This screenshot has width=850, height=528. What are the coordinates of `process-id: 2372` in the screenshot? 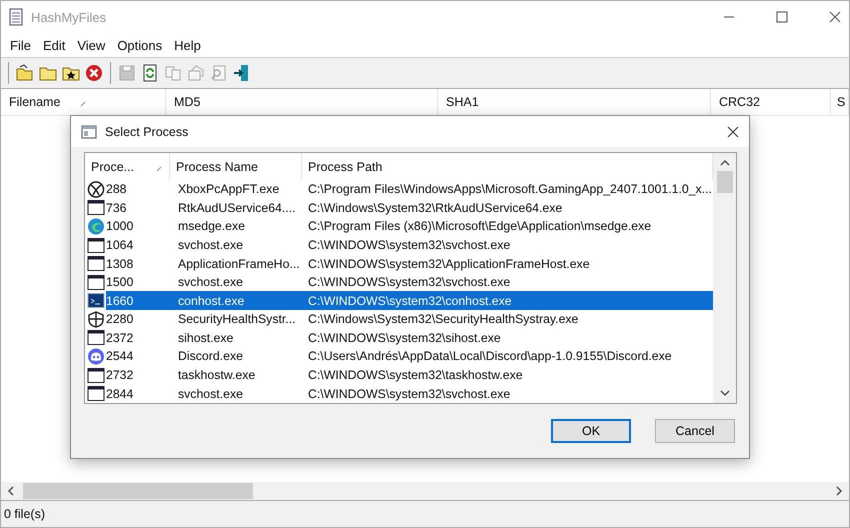 It's located at (120, 337).